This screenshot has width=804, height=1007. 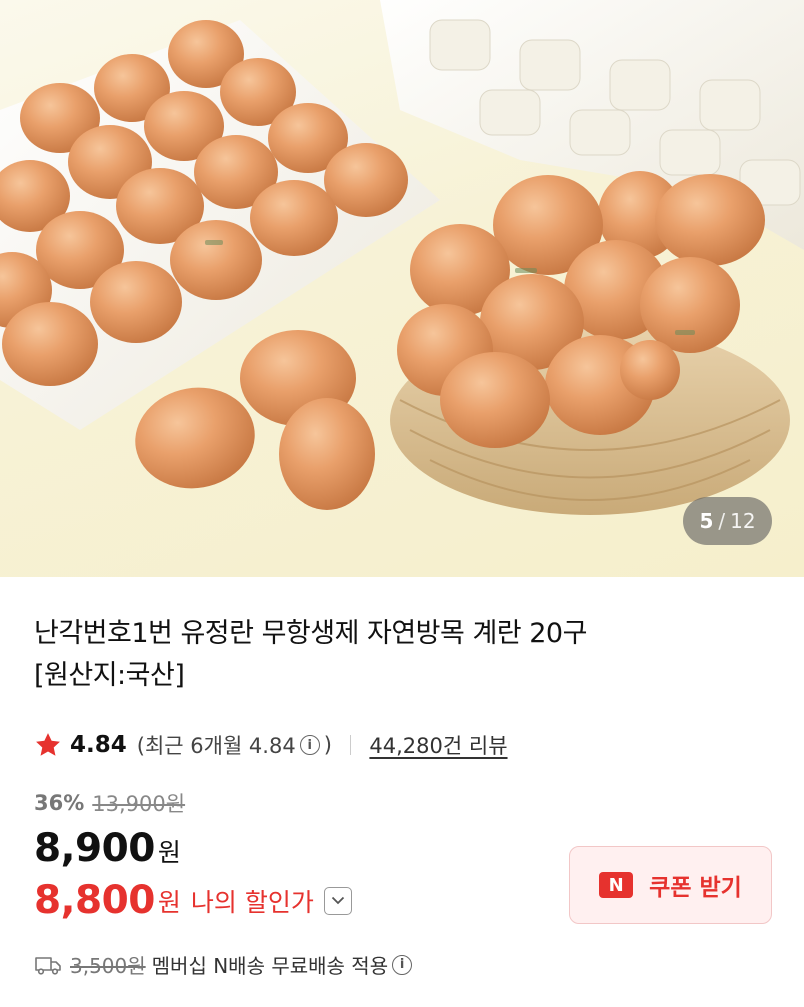 I want to click on sale-price-currency: 원, so click(x=169, y=852).